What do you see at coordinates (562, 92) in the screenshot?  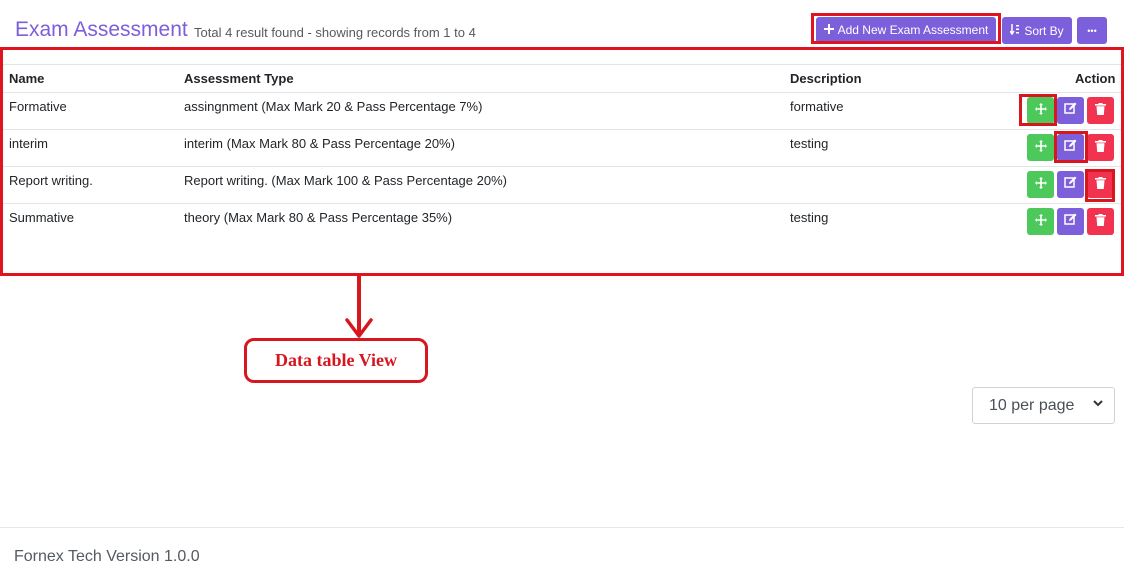 I see `table-header-divider` at bounding box center [562, 92].